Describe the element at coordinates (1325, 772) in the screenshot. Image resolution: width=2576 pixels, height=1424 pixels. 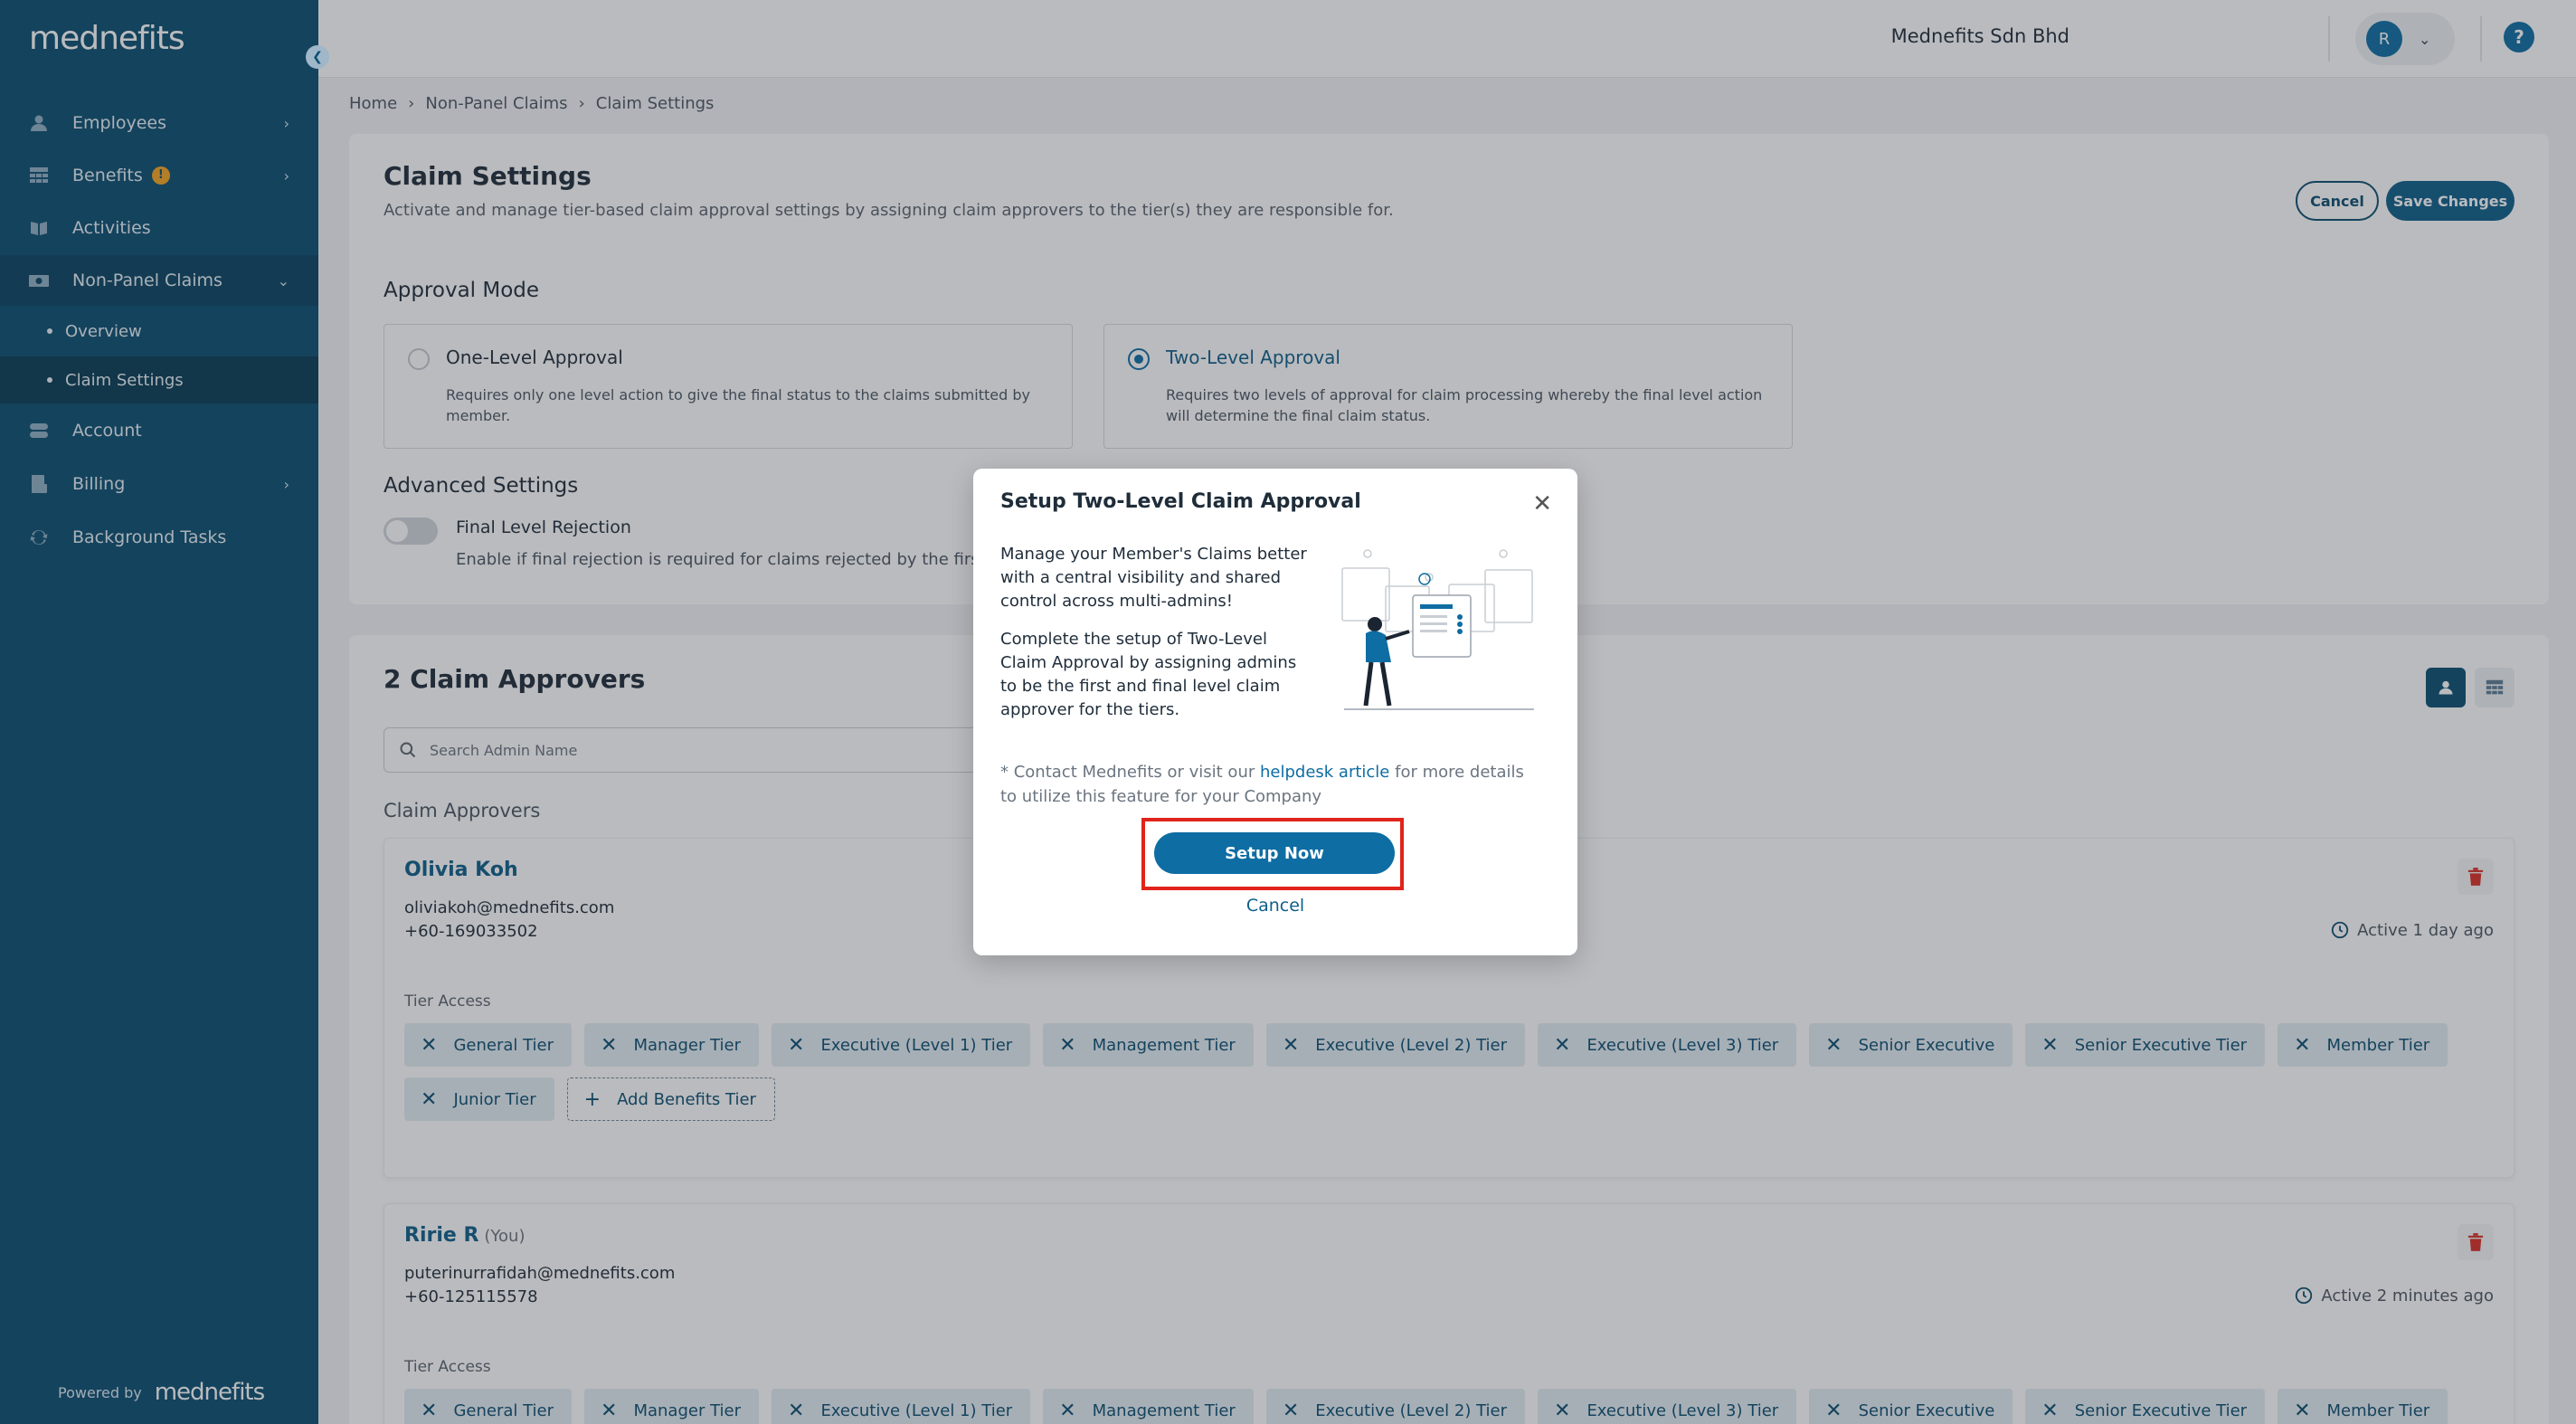
I see `helpdesk-article-link: helpdesk article` at that location.